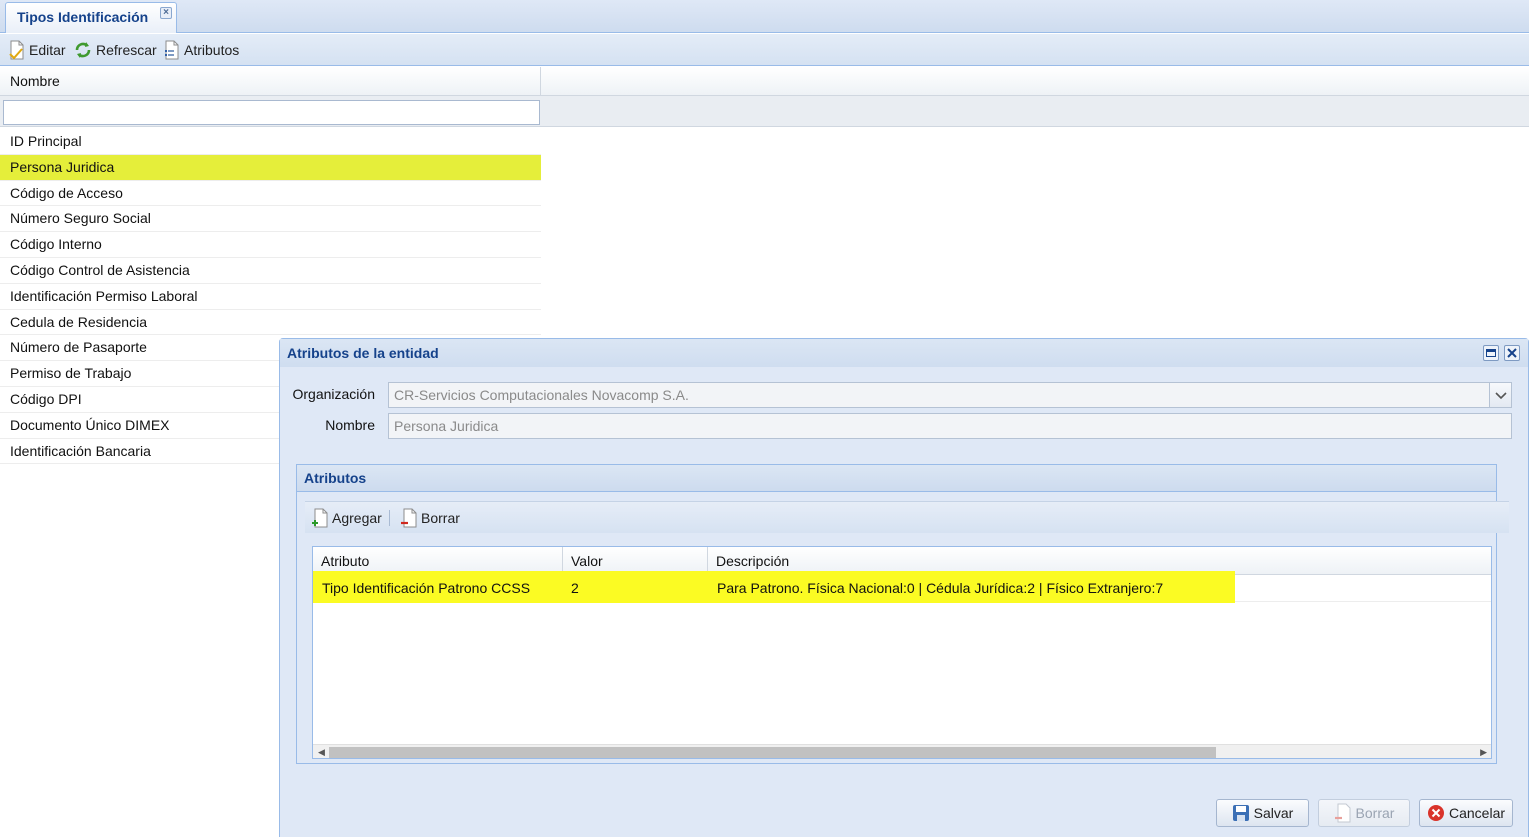 This screenshot has width=1529, height=837. What do you see at coordinates (764, 50) in the screenshot?
I see `main-toolbar: Editar Refrescar Atributos` at bounding box center [764, 50].